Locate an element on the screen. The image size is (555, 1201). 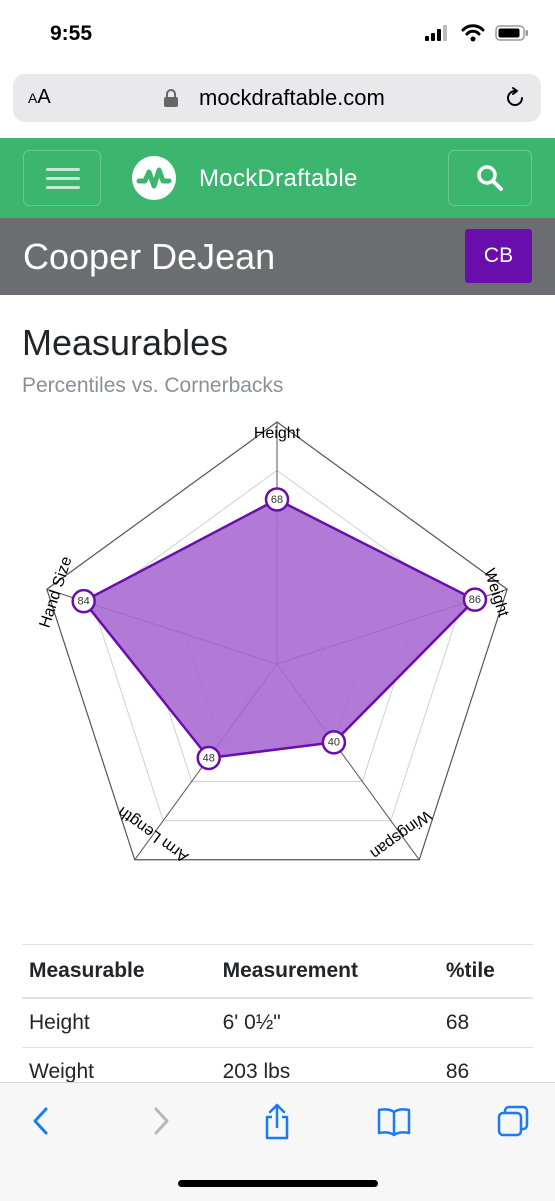
player-header: Cooper DeJean CB is located at coordinates (277, 256).